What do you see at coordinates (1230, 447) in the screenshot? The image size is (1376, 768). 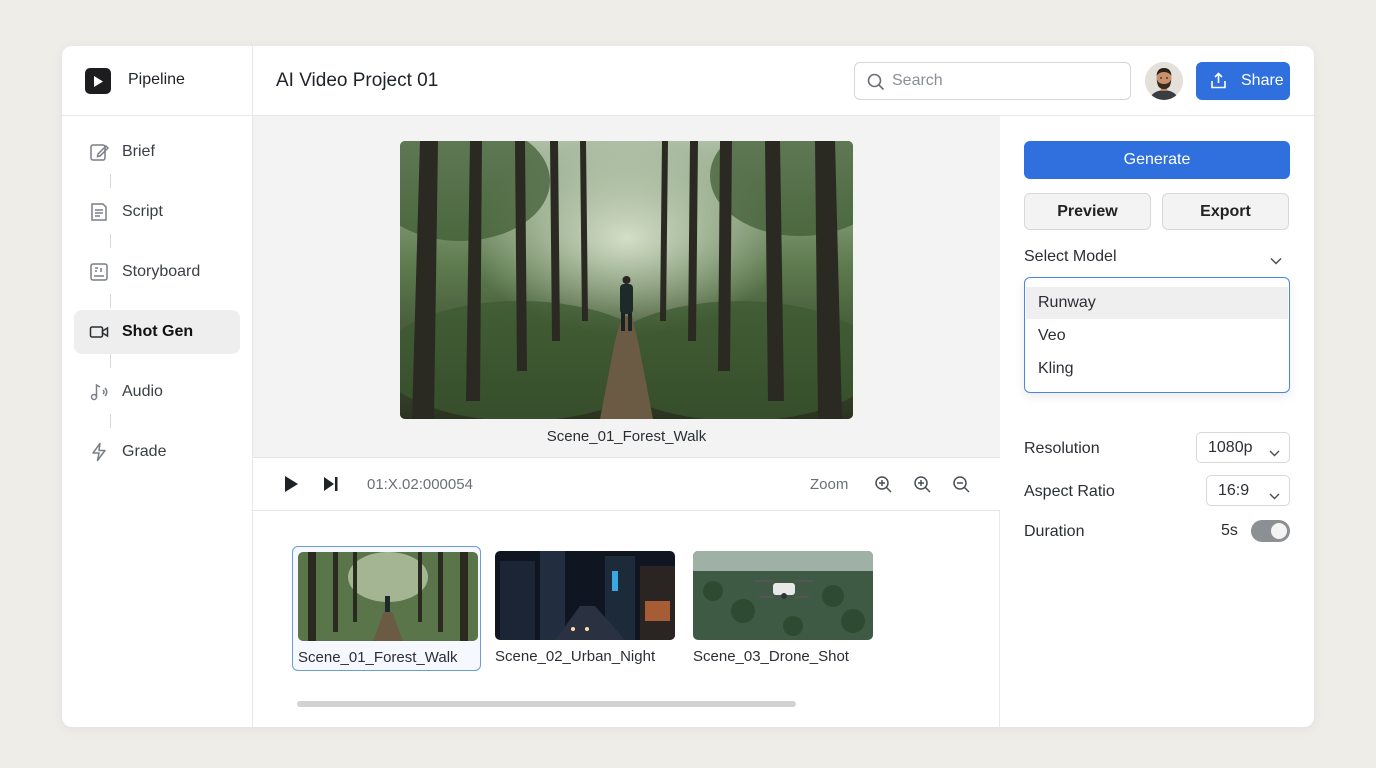 I see `resolution-value: 1080p` at bounding box center [1230, 447].